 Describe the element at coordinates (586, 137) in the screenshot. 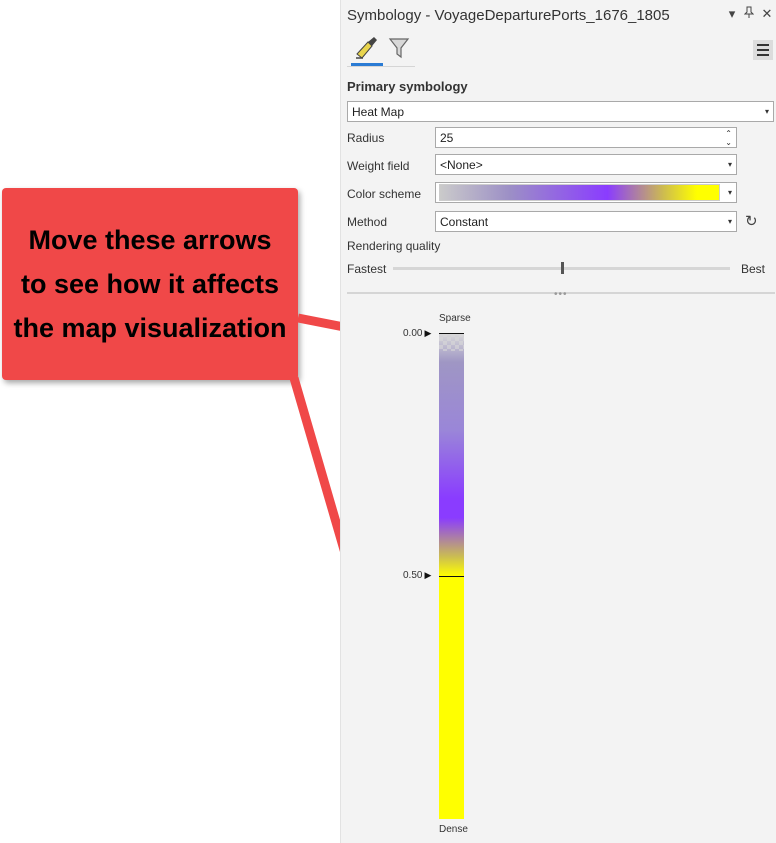

I see `radius-stepper: 25 ⌃ ⌄` at that location.